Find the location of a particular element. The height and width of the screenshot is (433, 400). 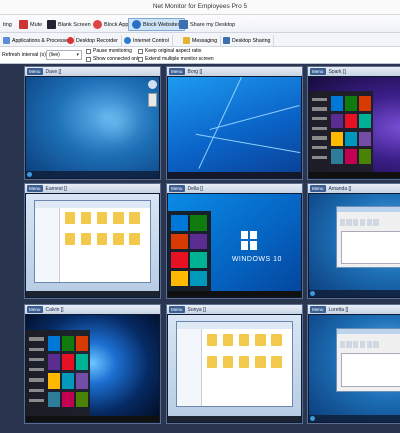

toolbar-label: Share my Desktop is located at coordinates (213, 24).